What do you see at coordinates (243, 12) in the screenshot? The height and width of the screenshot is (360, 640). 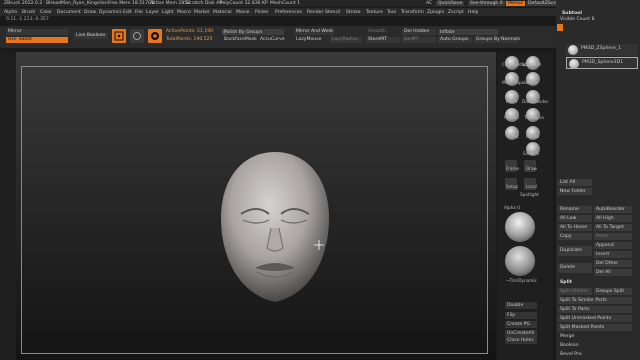 I see `menu-movie: Movie` at bounding box center [243, 12].